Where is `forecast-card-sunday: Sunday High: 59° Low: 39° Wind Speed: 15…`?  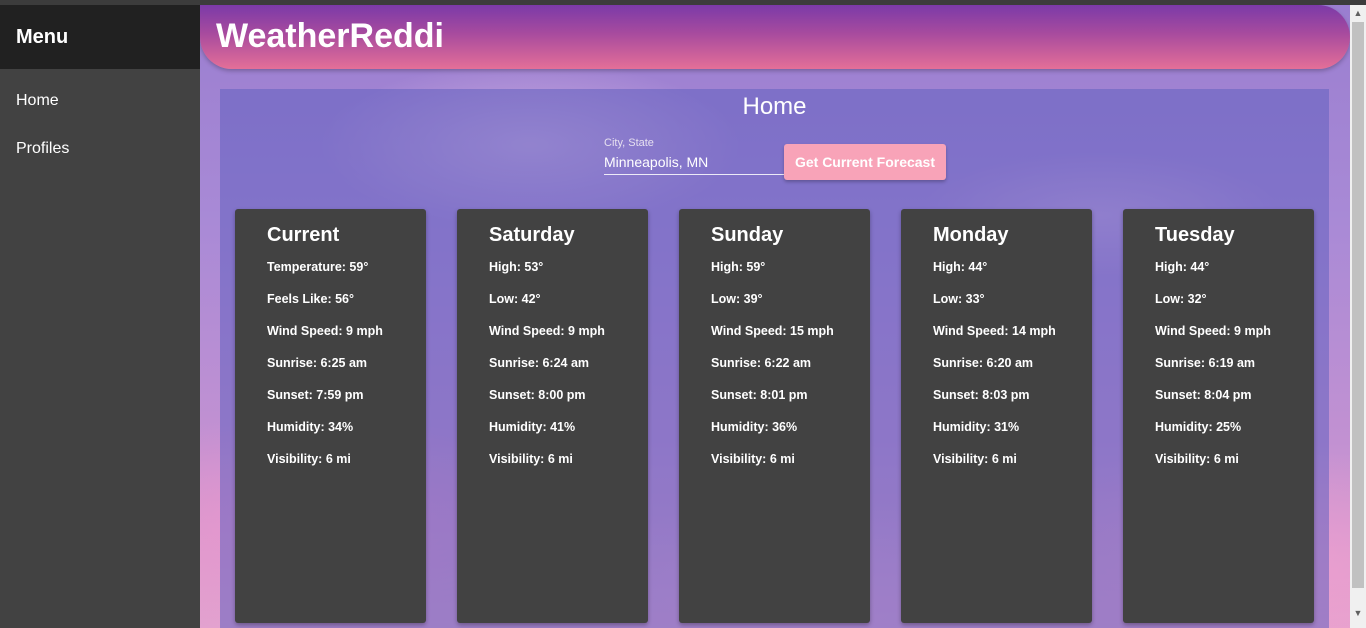
forecast-card-sunday: Sunday High: 59° Low: 39° Wind Speed: 15… is located at coordinates (774, 416).